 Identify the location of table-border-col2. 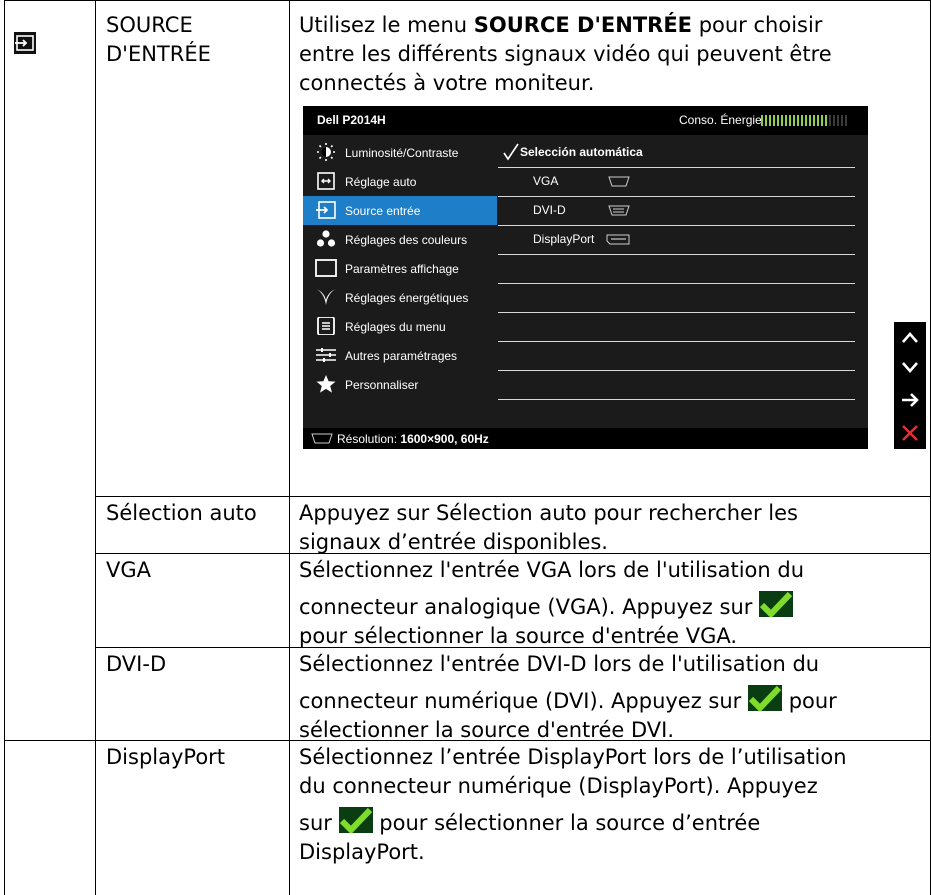
(289, 447).